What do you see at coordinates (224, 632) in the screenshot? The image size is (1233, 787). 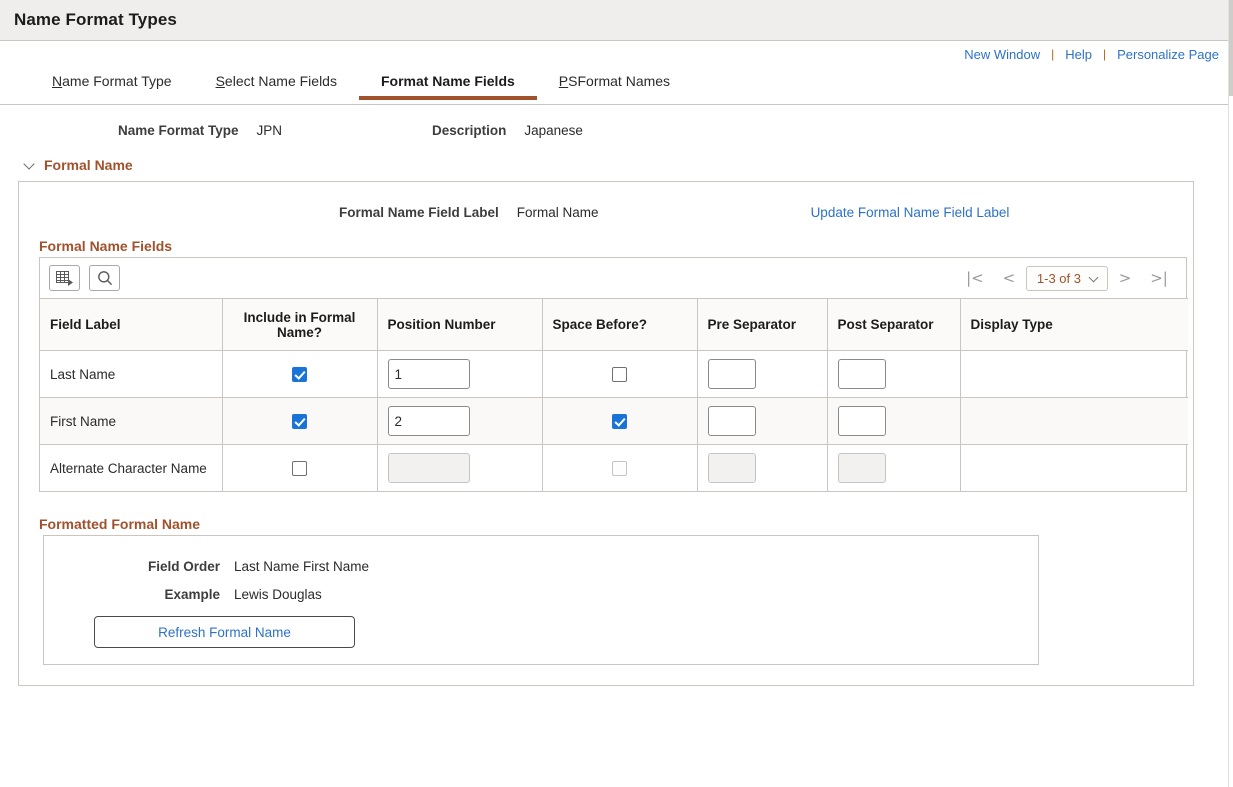 I see `refresh-formal-name-button: Refresh Formal Name` at bounding box center [224, 632].